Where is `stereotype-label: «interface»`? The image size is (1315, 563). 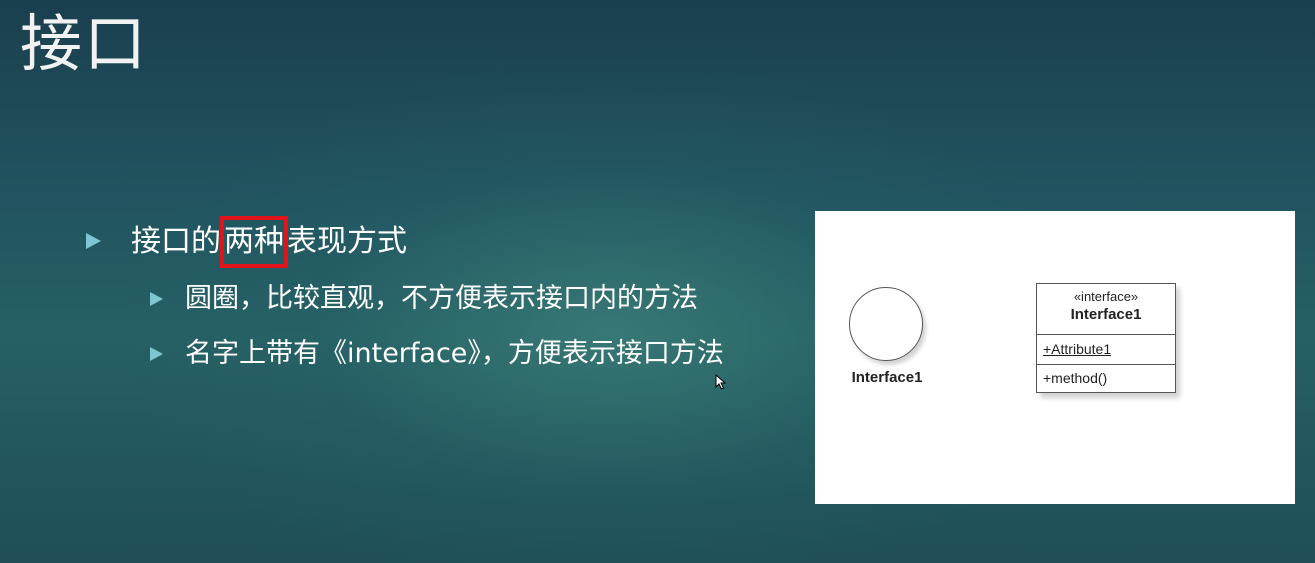
stereotype-label: «interface» is located at coordinates (1106, 296).